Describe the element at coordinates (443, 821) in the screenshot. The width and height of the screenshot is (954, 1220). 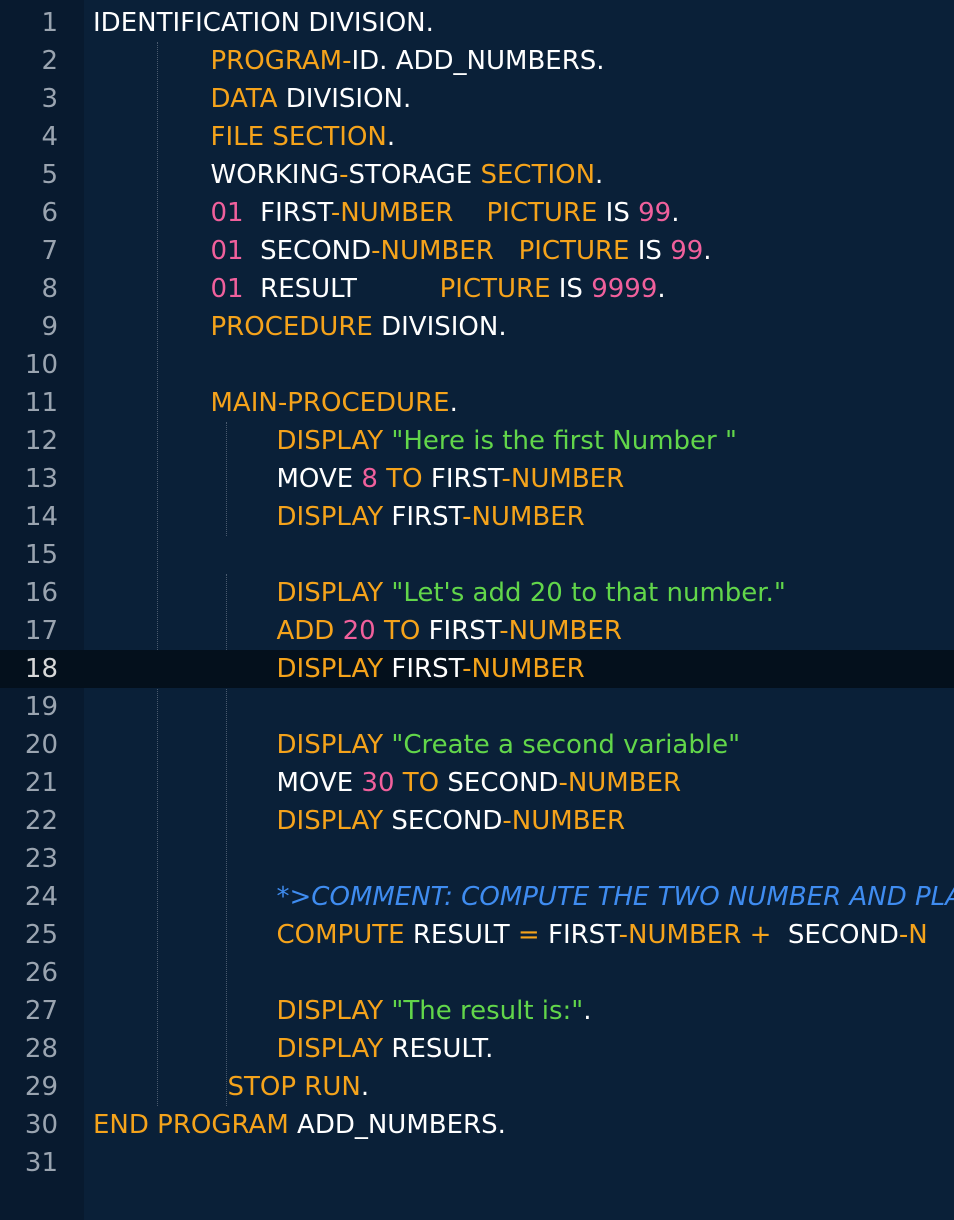
I see `code-token: SECOND` at that location.